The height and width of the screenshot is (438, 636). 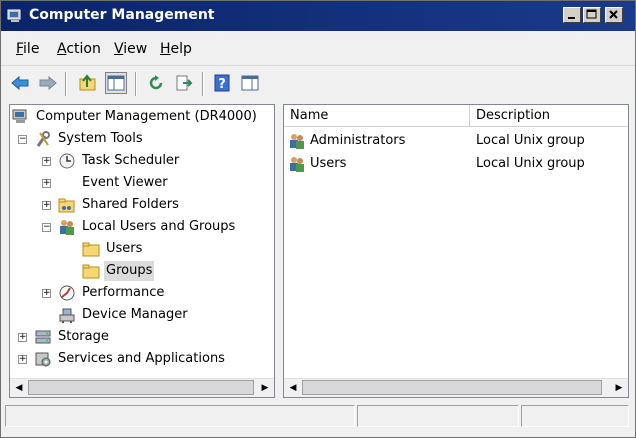 What do you see at coordinates (67, 227) in the screenshot?
I see `users-groups-icon` at bounding box center [67, 227].